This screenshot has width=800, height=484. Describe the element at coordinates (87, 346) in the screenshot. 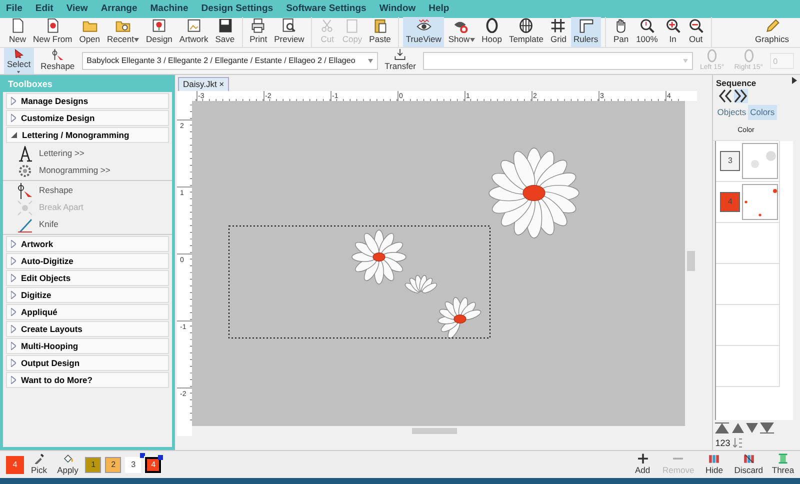

I see `toolbox-section: Multi-Hooping` at that location.